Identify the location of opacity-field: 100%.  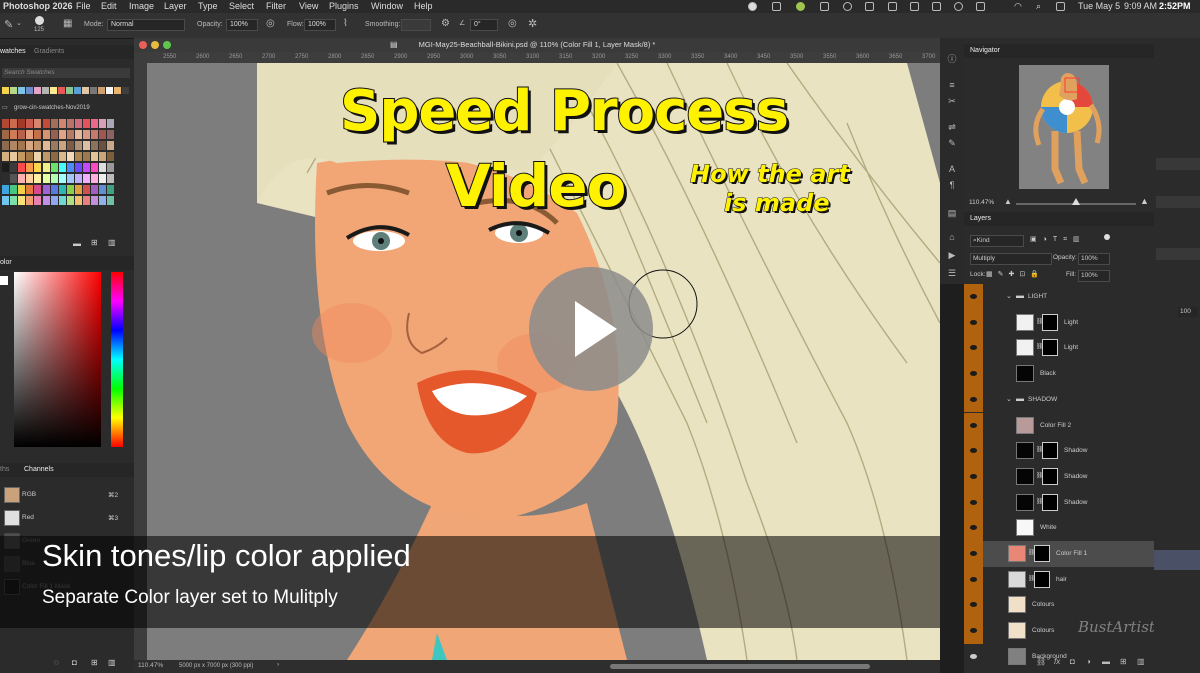
(242, 25).